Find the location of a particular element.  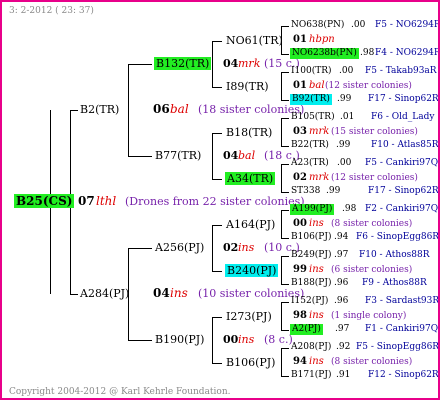

b171-value: .91 is located at coordinates (343, 375).